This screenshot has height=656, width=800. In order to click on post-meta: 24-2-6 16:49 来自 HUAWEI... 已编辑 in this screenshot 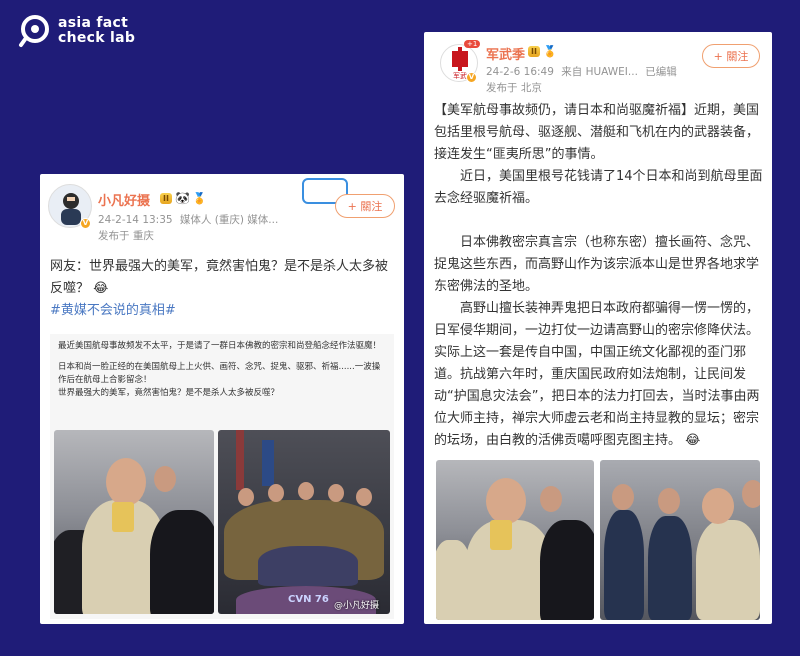, I will do `click(581, 71)`.